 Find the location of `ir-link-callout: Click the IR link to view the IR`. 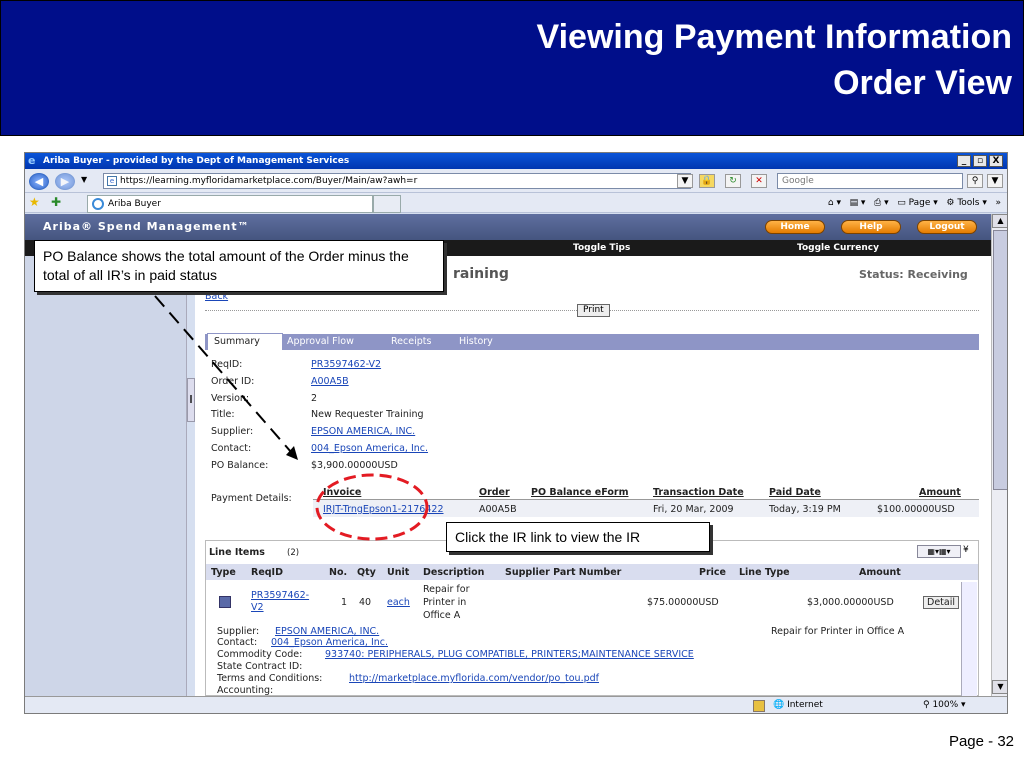

ir-link-callout: Click the IR link to view the IR is located at coordinates (578, 537).